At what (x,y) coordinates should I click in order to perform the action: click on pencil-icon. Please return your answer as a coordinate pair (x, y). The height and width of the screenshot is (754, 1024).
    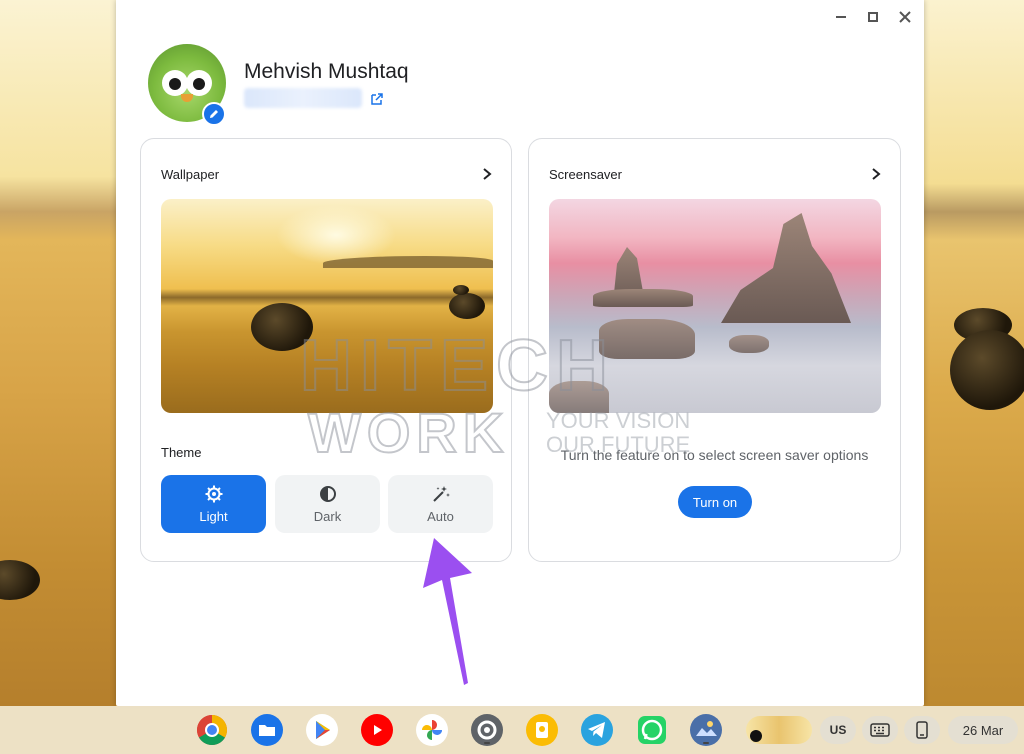
    Looking at the image, I should click on (214, 114).